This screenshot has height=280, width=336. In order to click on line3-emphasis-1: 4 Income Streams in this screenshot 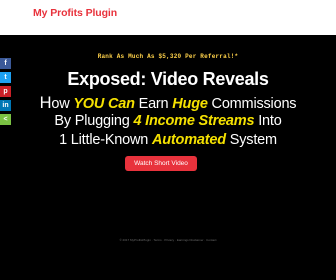, I will do `click(194, 121)`.